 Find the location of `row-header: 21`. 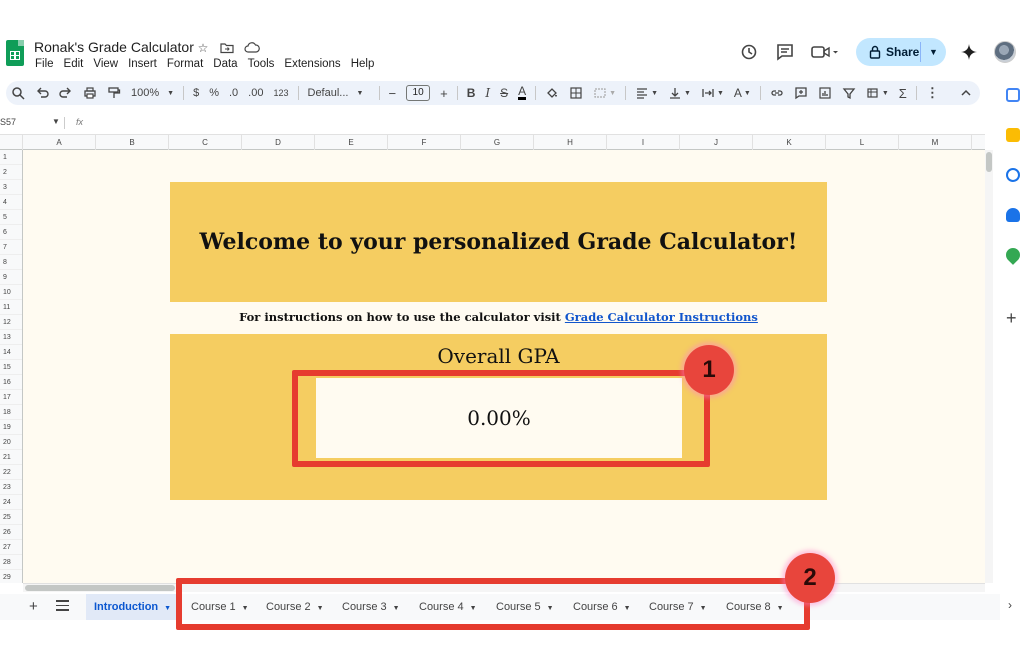

row-header: 21 is located at coordinates (11, 457).